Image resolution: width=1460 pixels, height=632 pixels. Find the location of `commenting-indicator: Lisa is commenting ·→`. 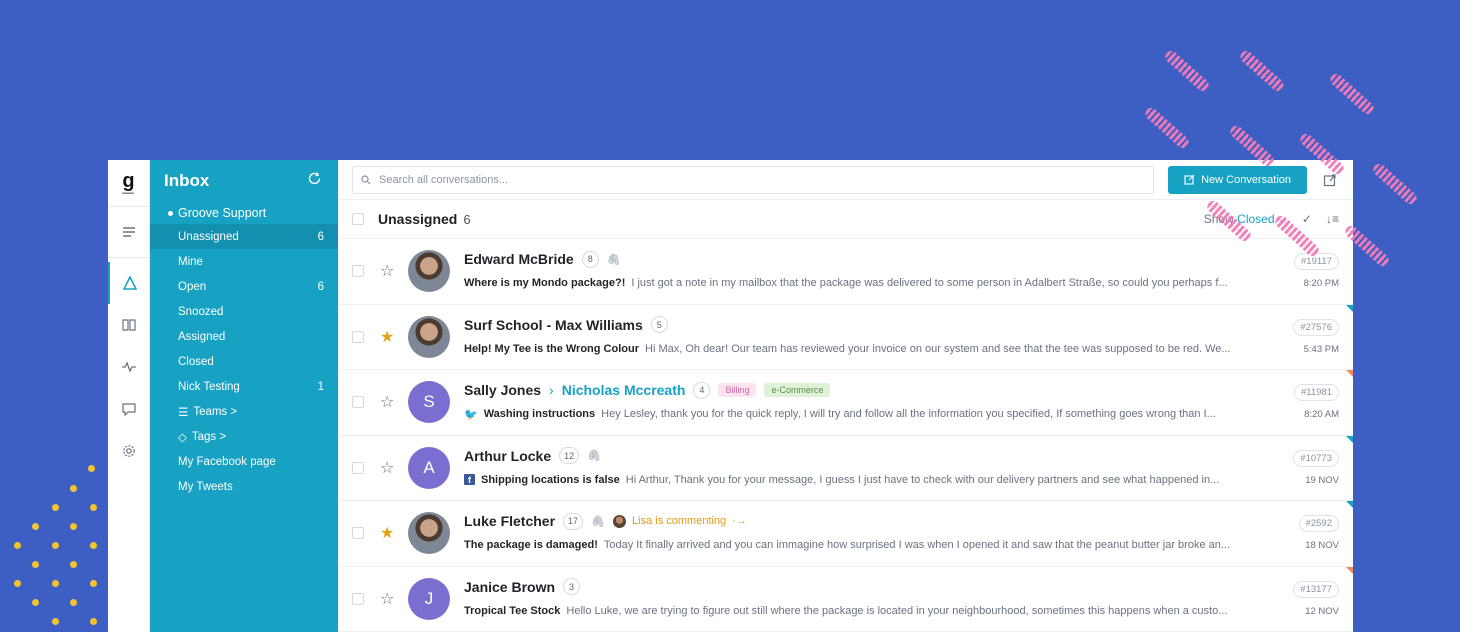

commenting-indicator: Lisa is commenting ·→ is located at coordinates (680, 521).